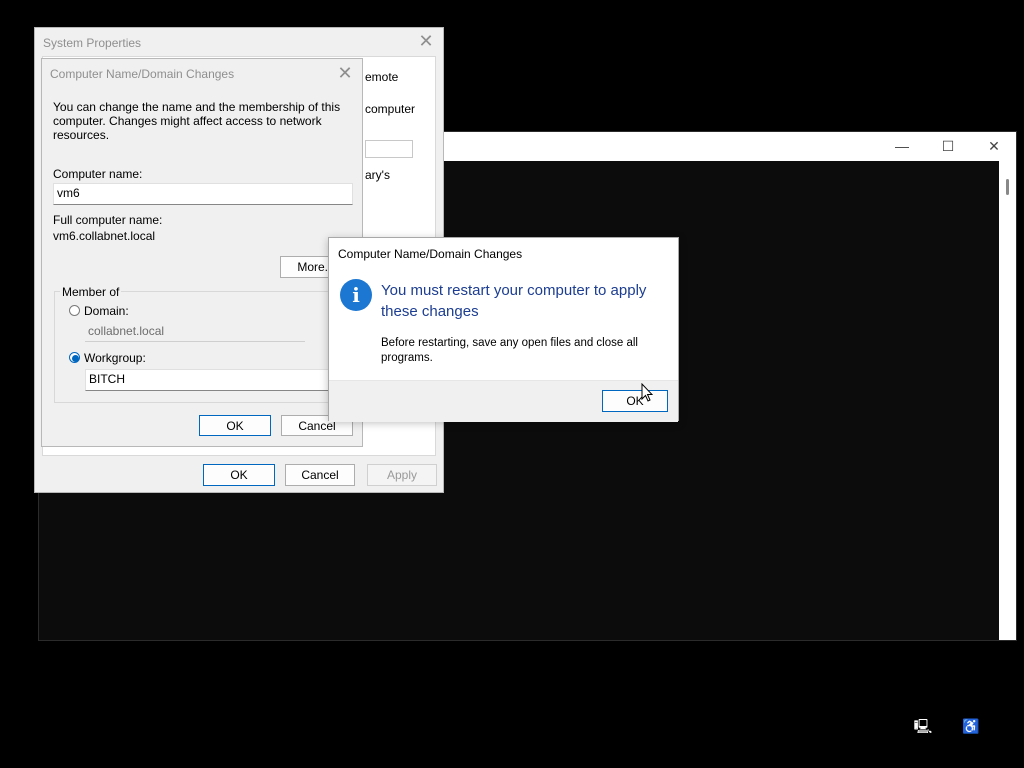 This screenshot has width=1024, height=768. I want to click on computer-name-label: Computer name:, so click(98, 174).